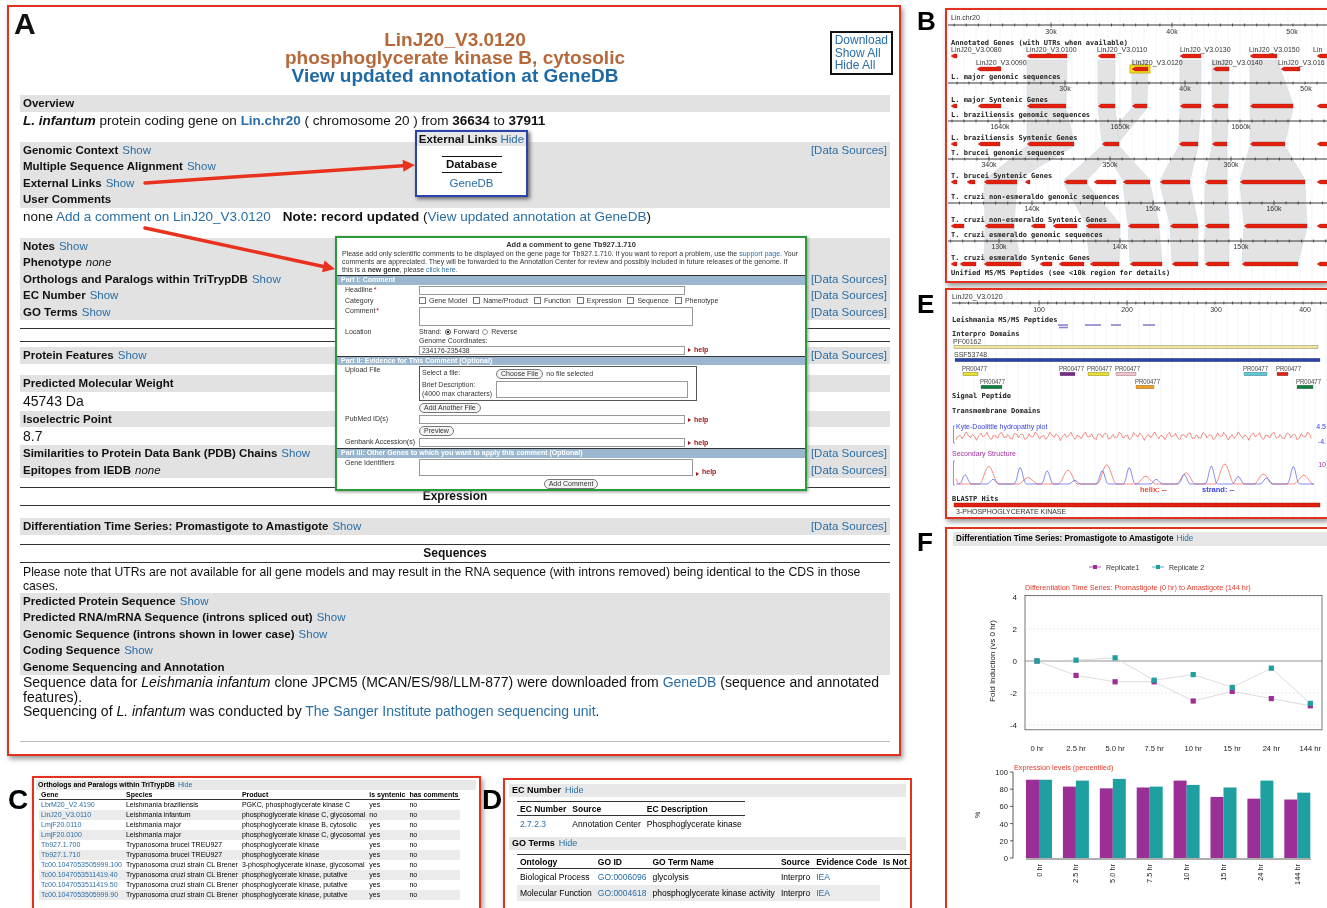 This screenshot has width=1327, height=908. I want to click on info-text: Sequencing of L. infantum was conducted by The Sanger Institute pathogen sequencing unit., so click(311, 711).